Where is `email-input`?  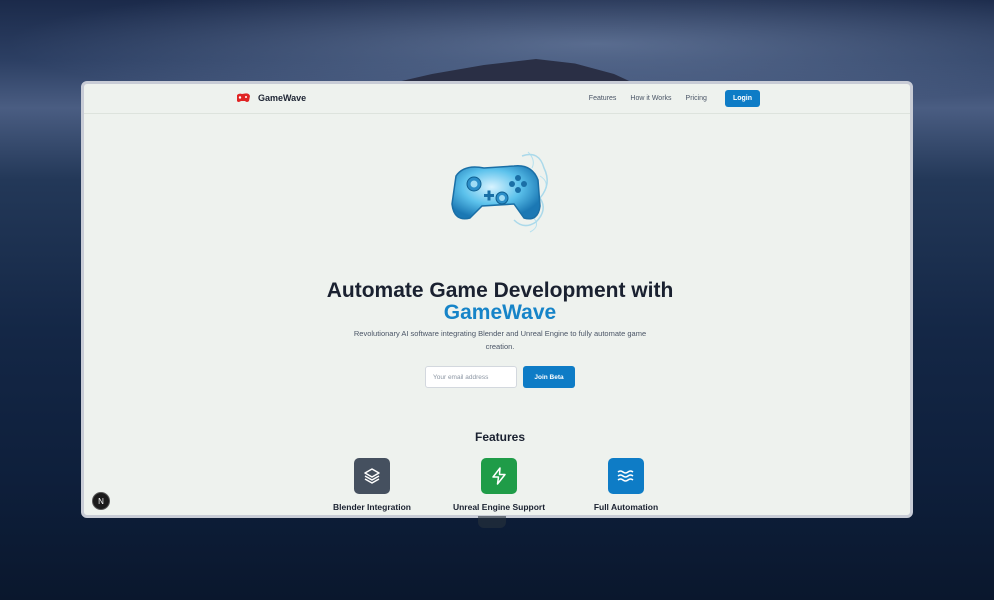 email-input is located at coordinates (471, 377).